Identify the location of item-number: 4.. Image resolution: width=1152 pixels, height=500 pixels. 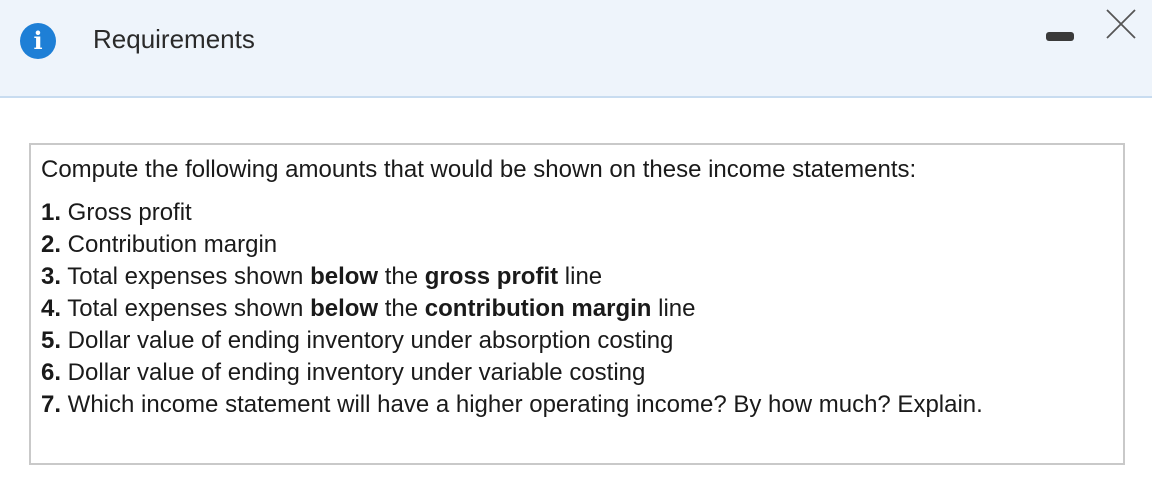
(51, 308).